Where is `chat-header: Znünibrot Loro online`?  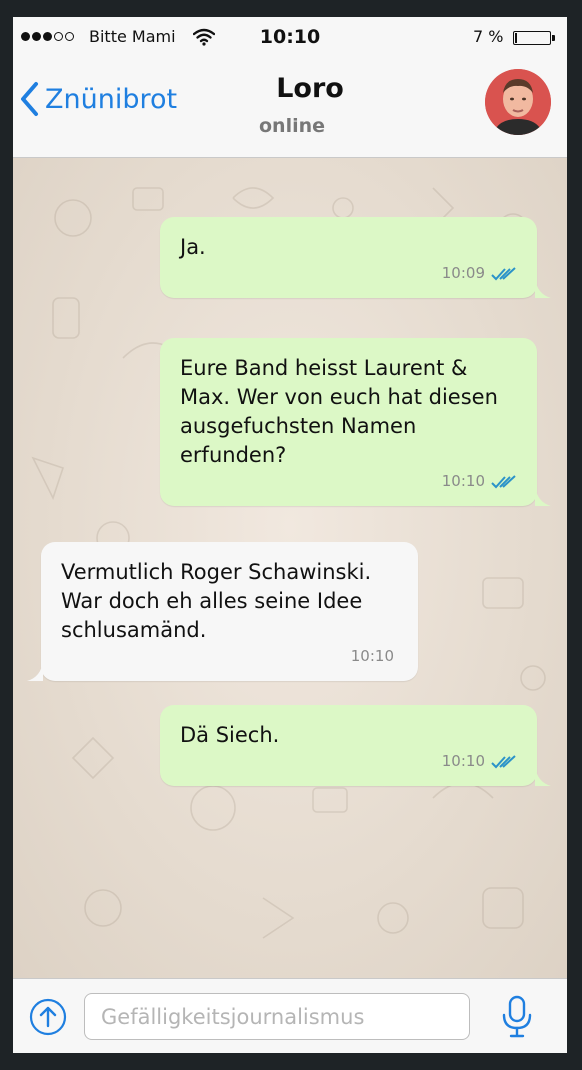
chat-header: Znünibrot Loro online is located at coordinates (290, 108).